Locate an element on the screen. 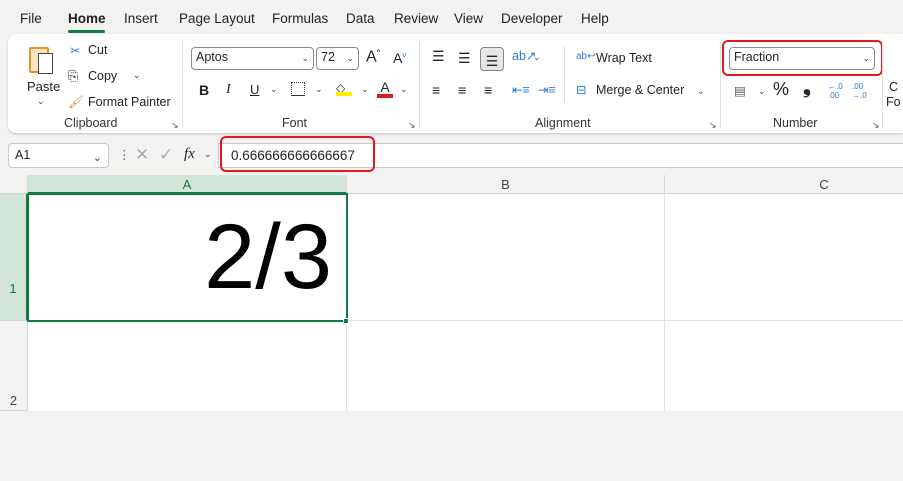 This screenshot has height=481, width=903. conditional-formatting-label: C is located at coordinates (893, 87).